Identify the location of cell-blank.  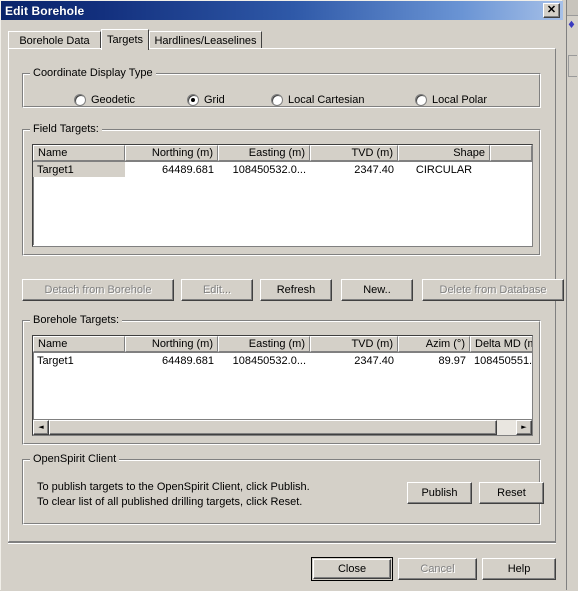
(511, 169).